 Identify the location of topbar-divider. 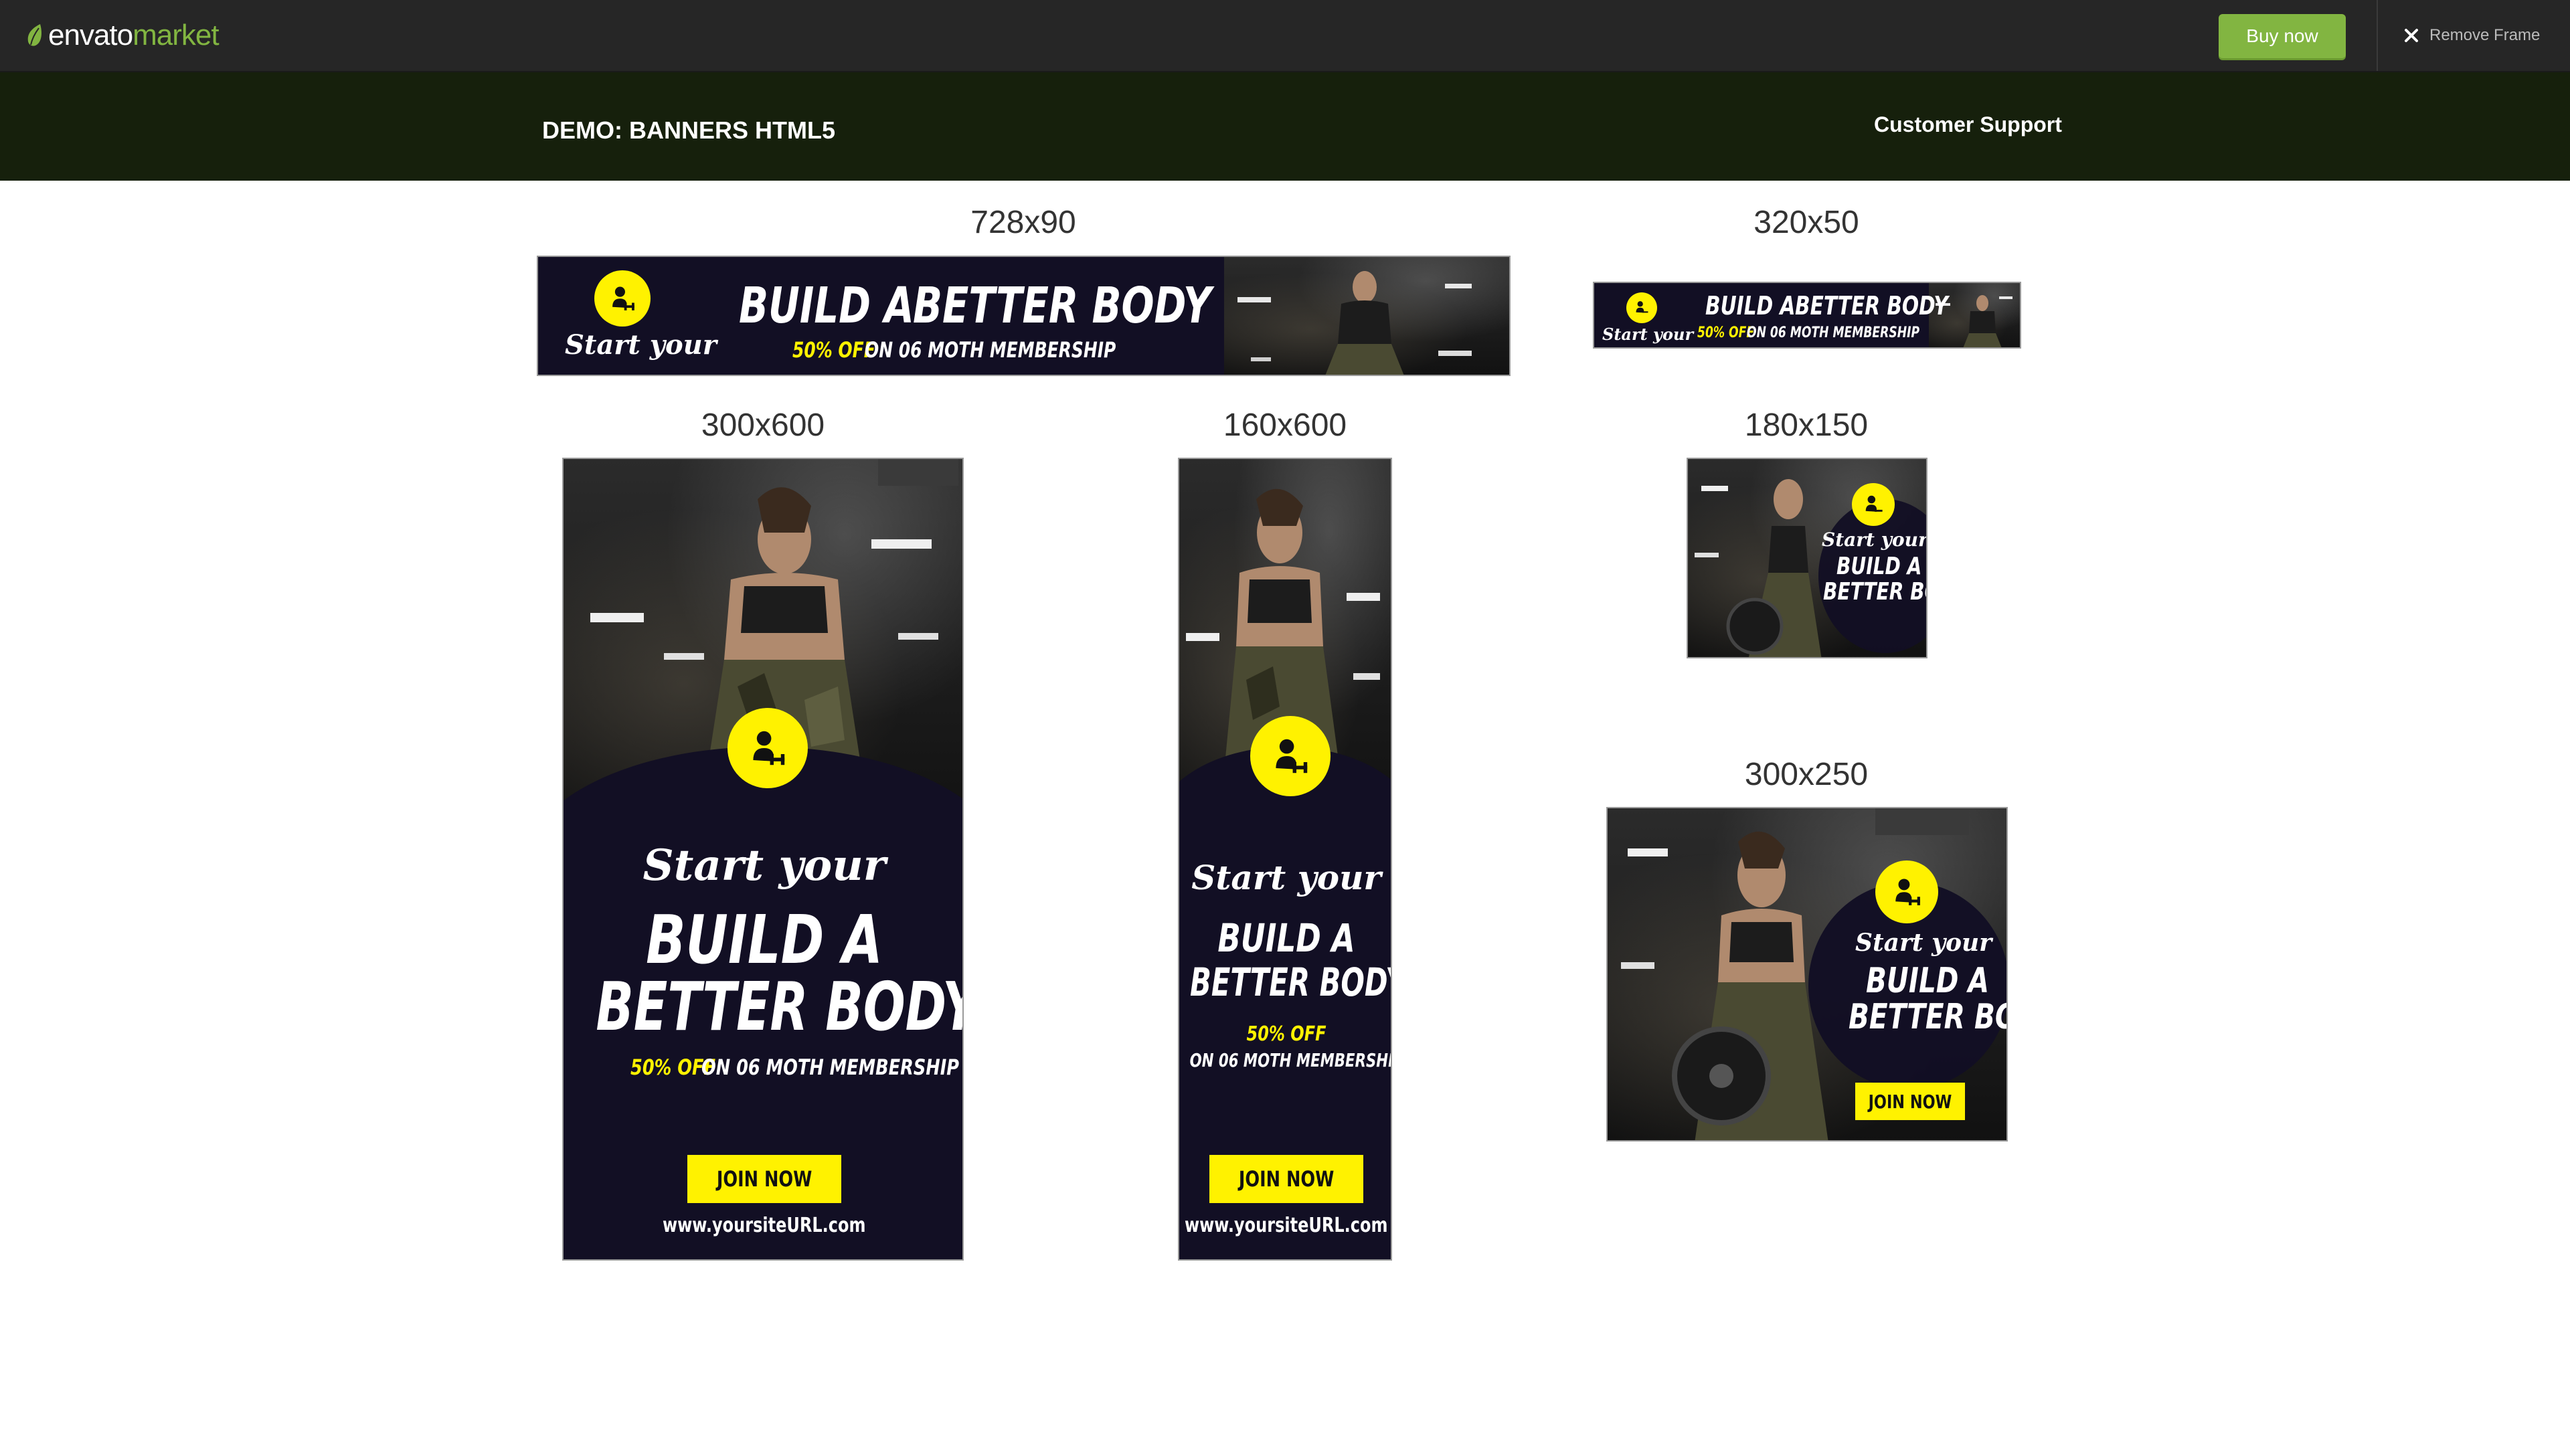
(2377, 35).